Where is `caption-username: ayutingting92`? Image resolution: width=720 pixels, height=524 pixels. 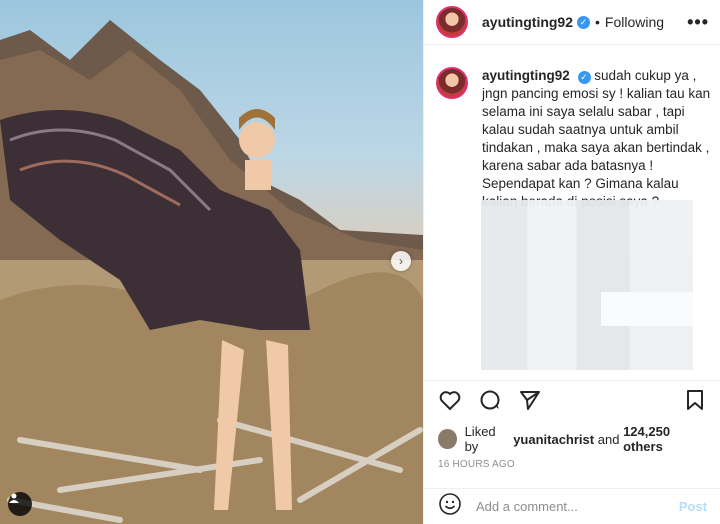 caption-username: ayutingting92 is located at coordinates (526, 75).